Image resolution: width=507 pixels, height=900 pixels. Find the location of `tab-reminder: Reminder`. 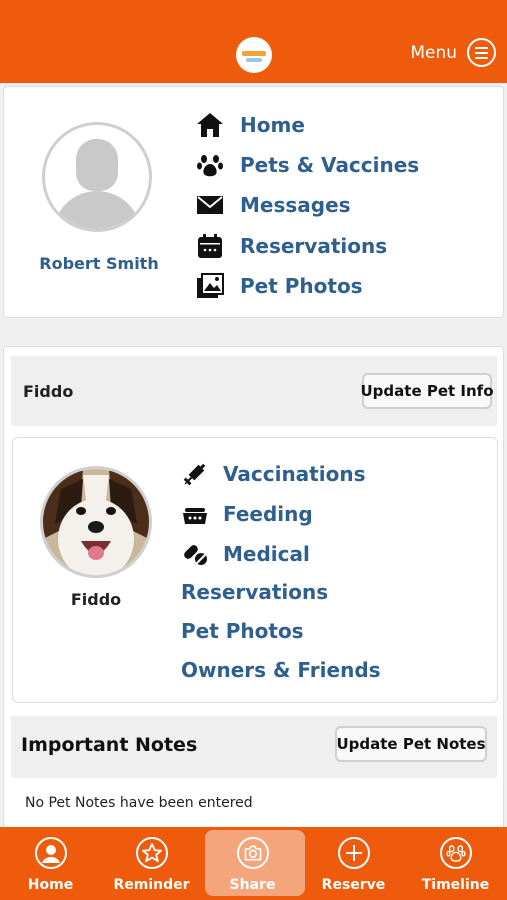

tab-reminder: Reminder is located at coordinates (151, 863).